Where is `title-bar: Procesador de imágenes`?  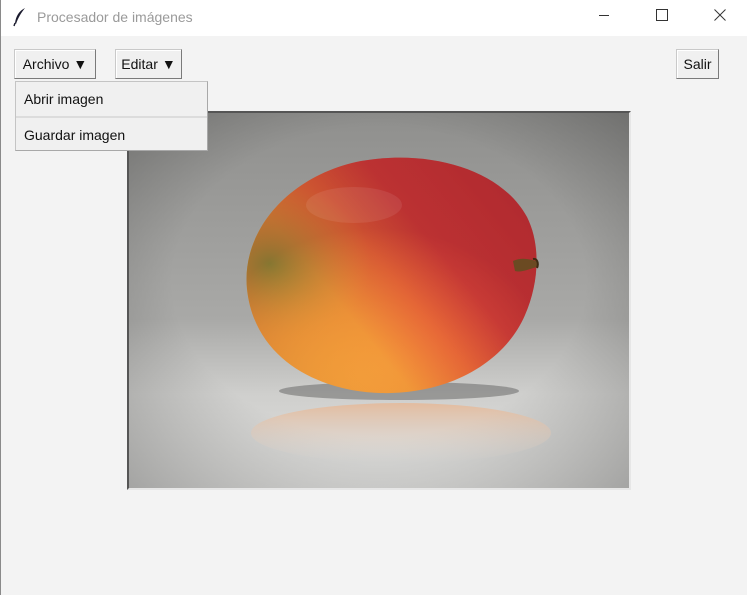 title-bar: Procesador de imágenes is located at coordinates (374, 18).